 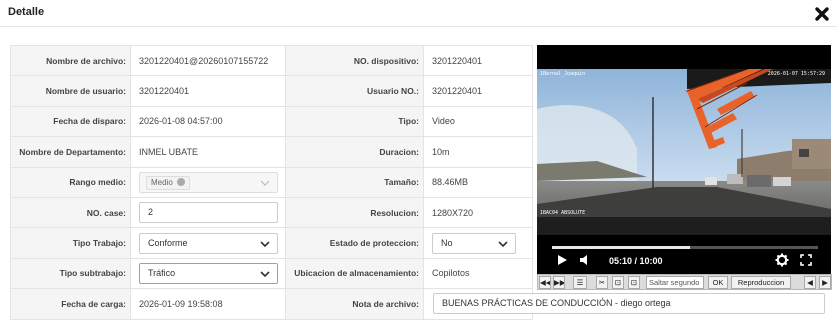 I want to click on chip-remove-icon, so click(x=180, y=181).